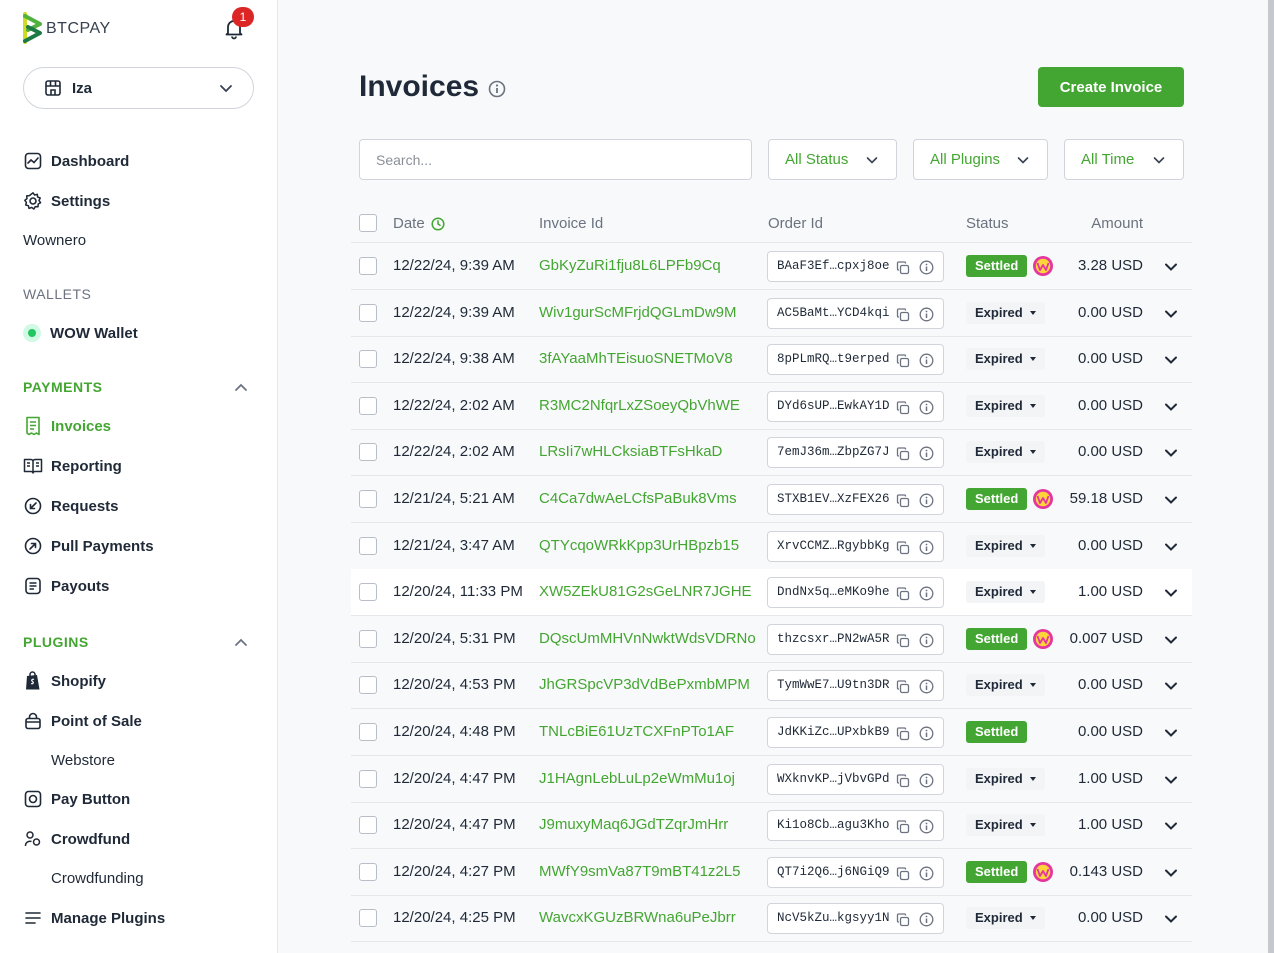 The width and height of the screenshot is (1274, 953). What do you see at coordinates (54, 240) in the screenshot?
I see `nav-wownero: Wownero` at bounding box center [54, 240].